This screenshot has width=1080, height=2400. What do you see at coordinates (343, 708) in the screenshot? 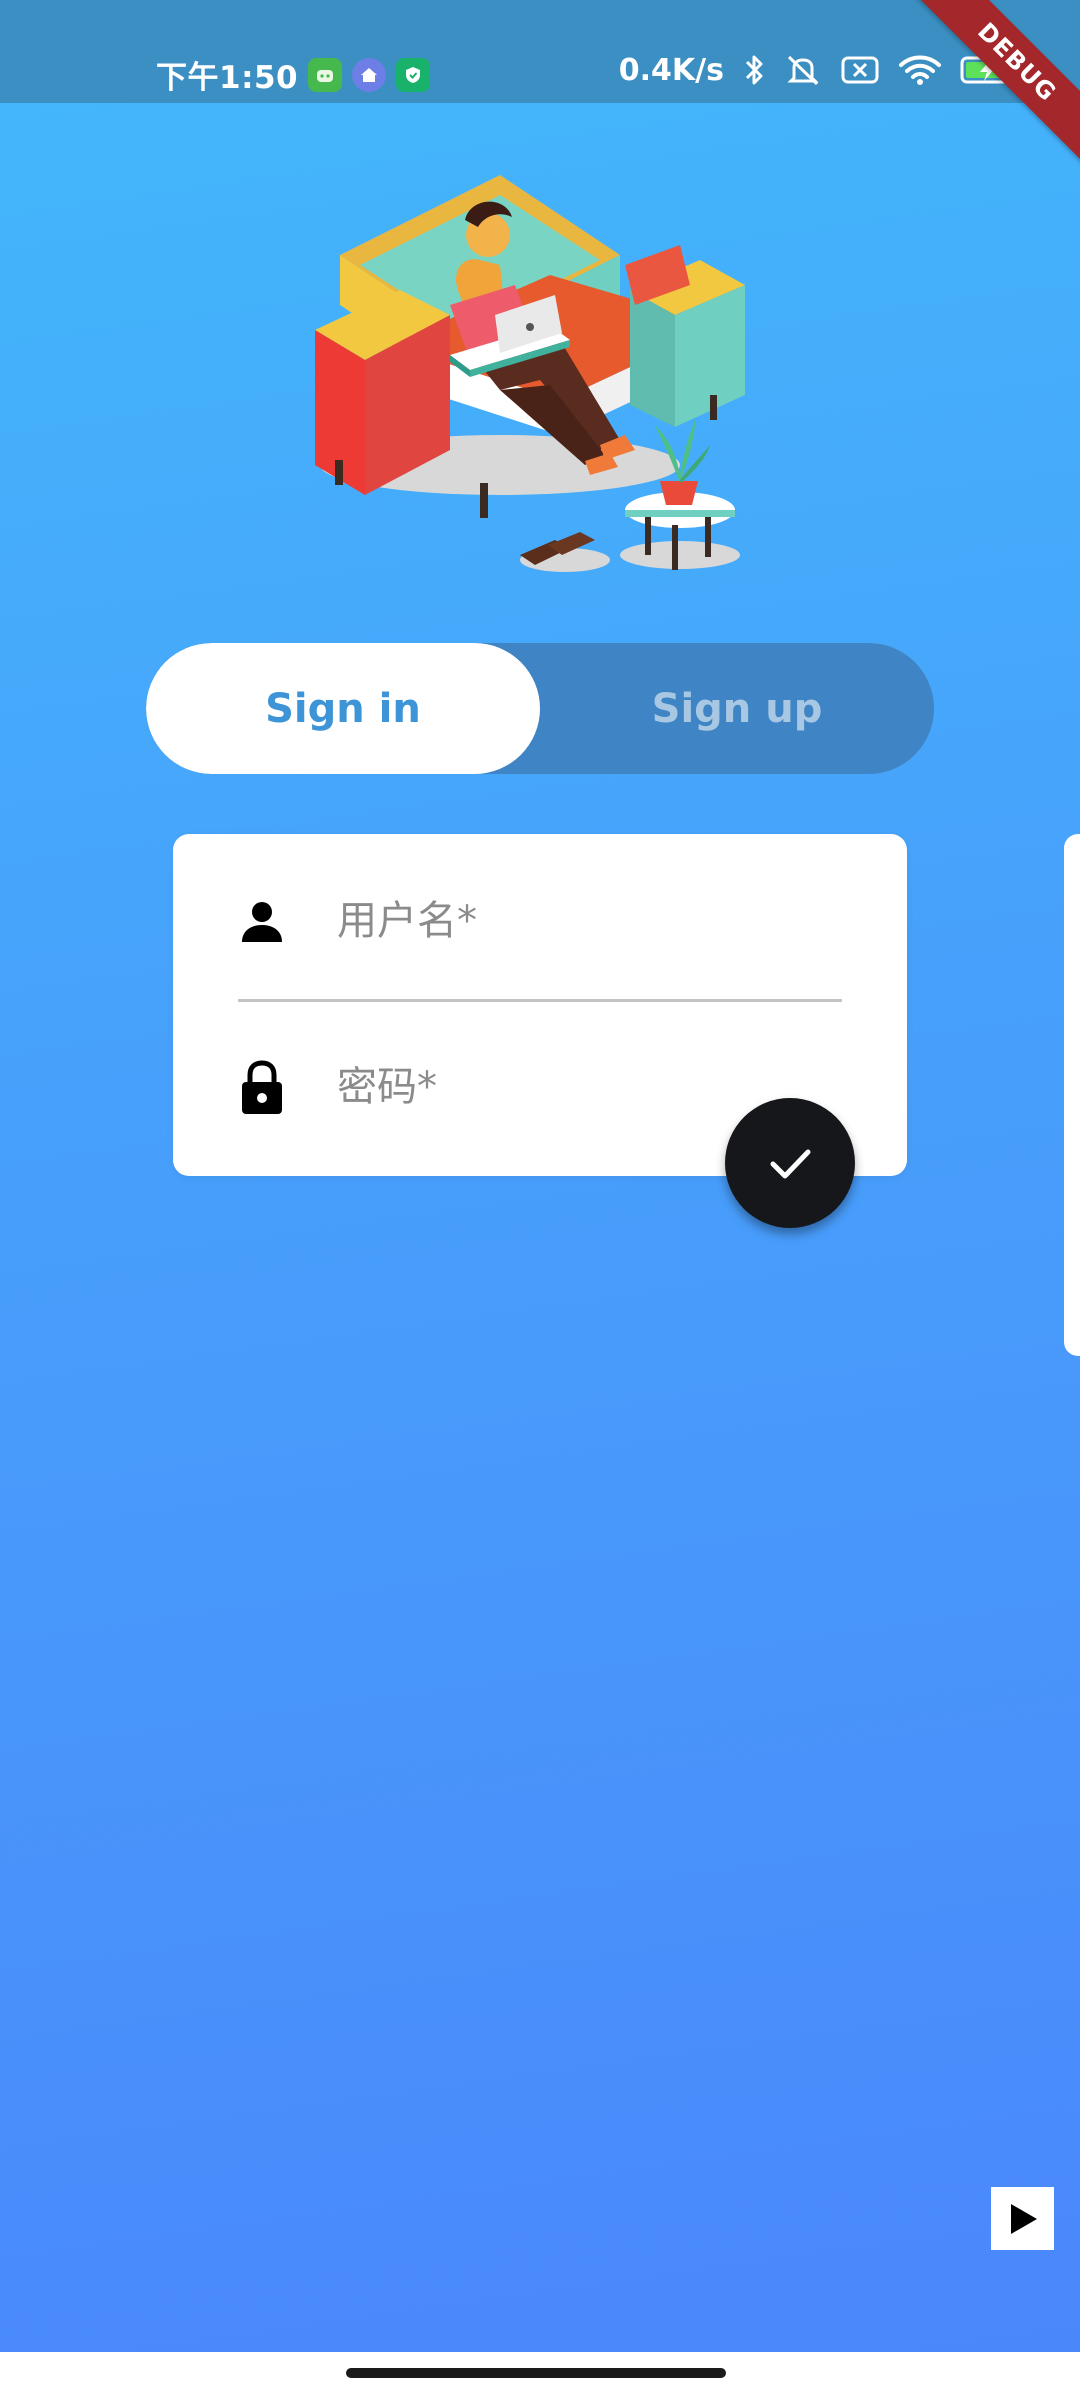
I see `tab-sign-in: Sign in` at bounding box center [343, 708].